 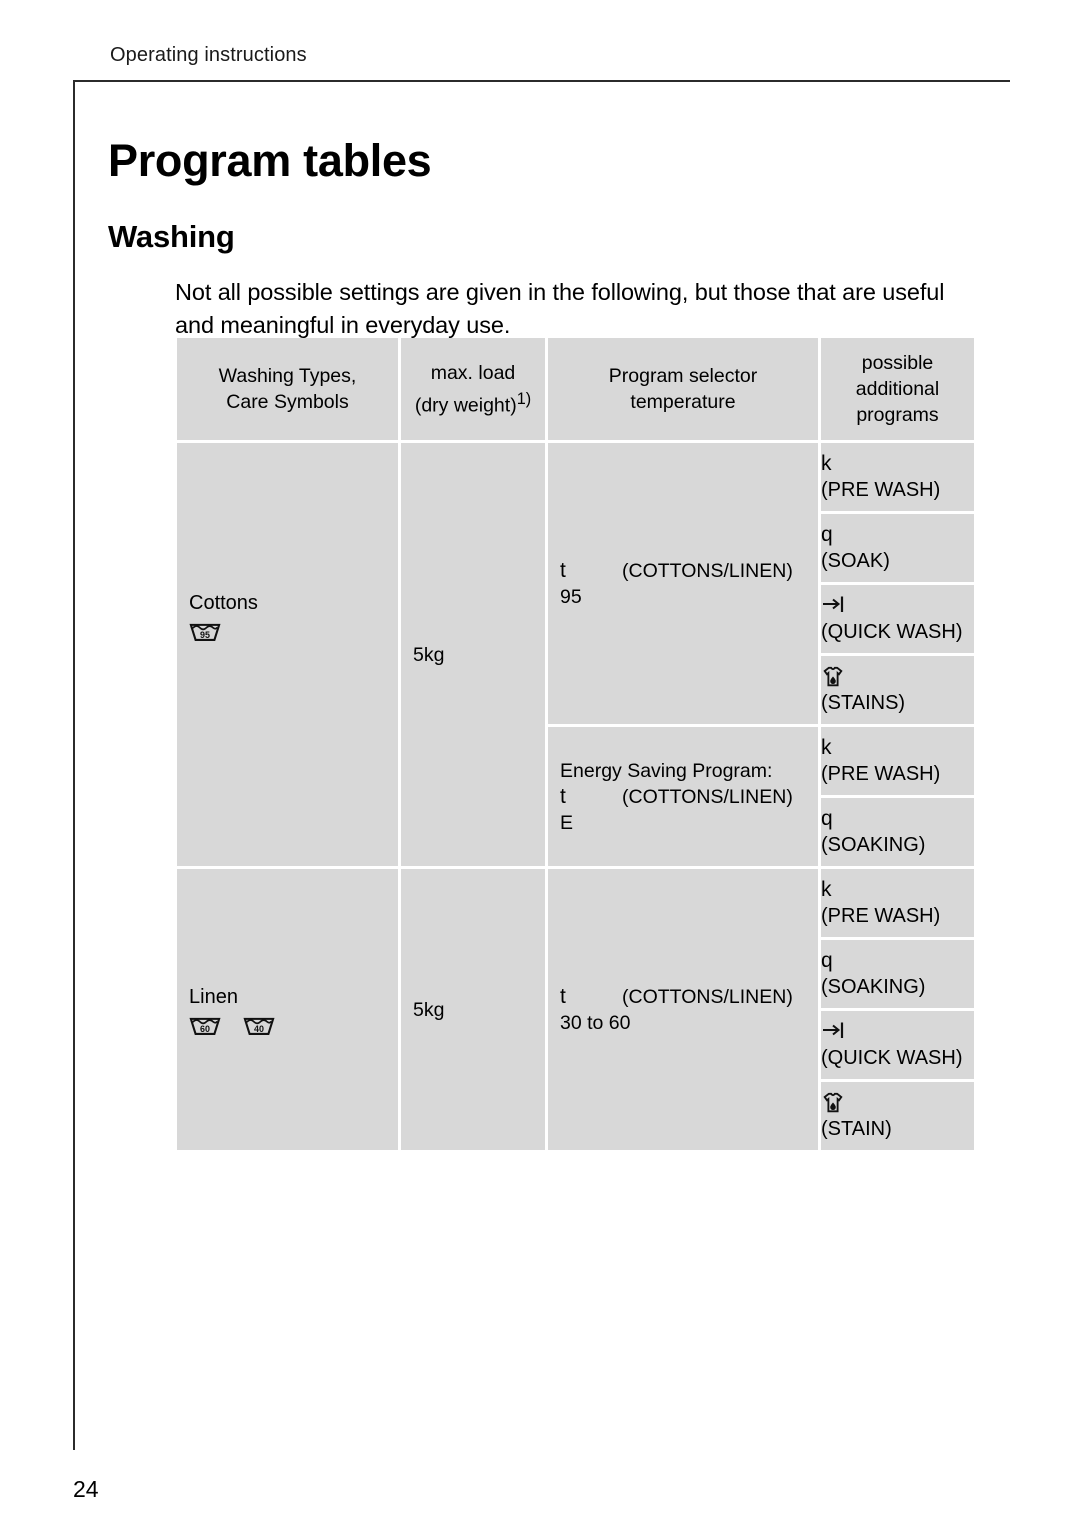 I want to click on wash-tub-40-icon: 40, so click(x=259, y=1024).